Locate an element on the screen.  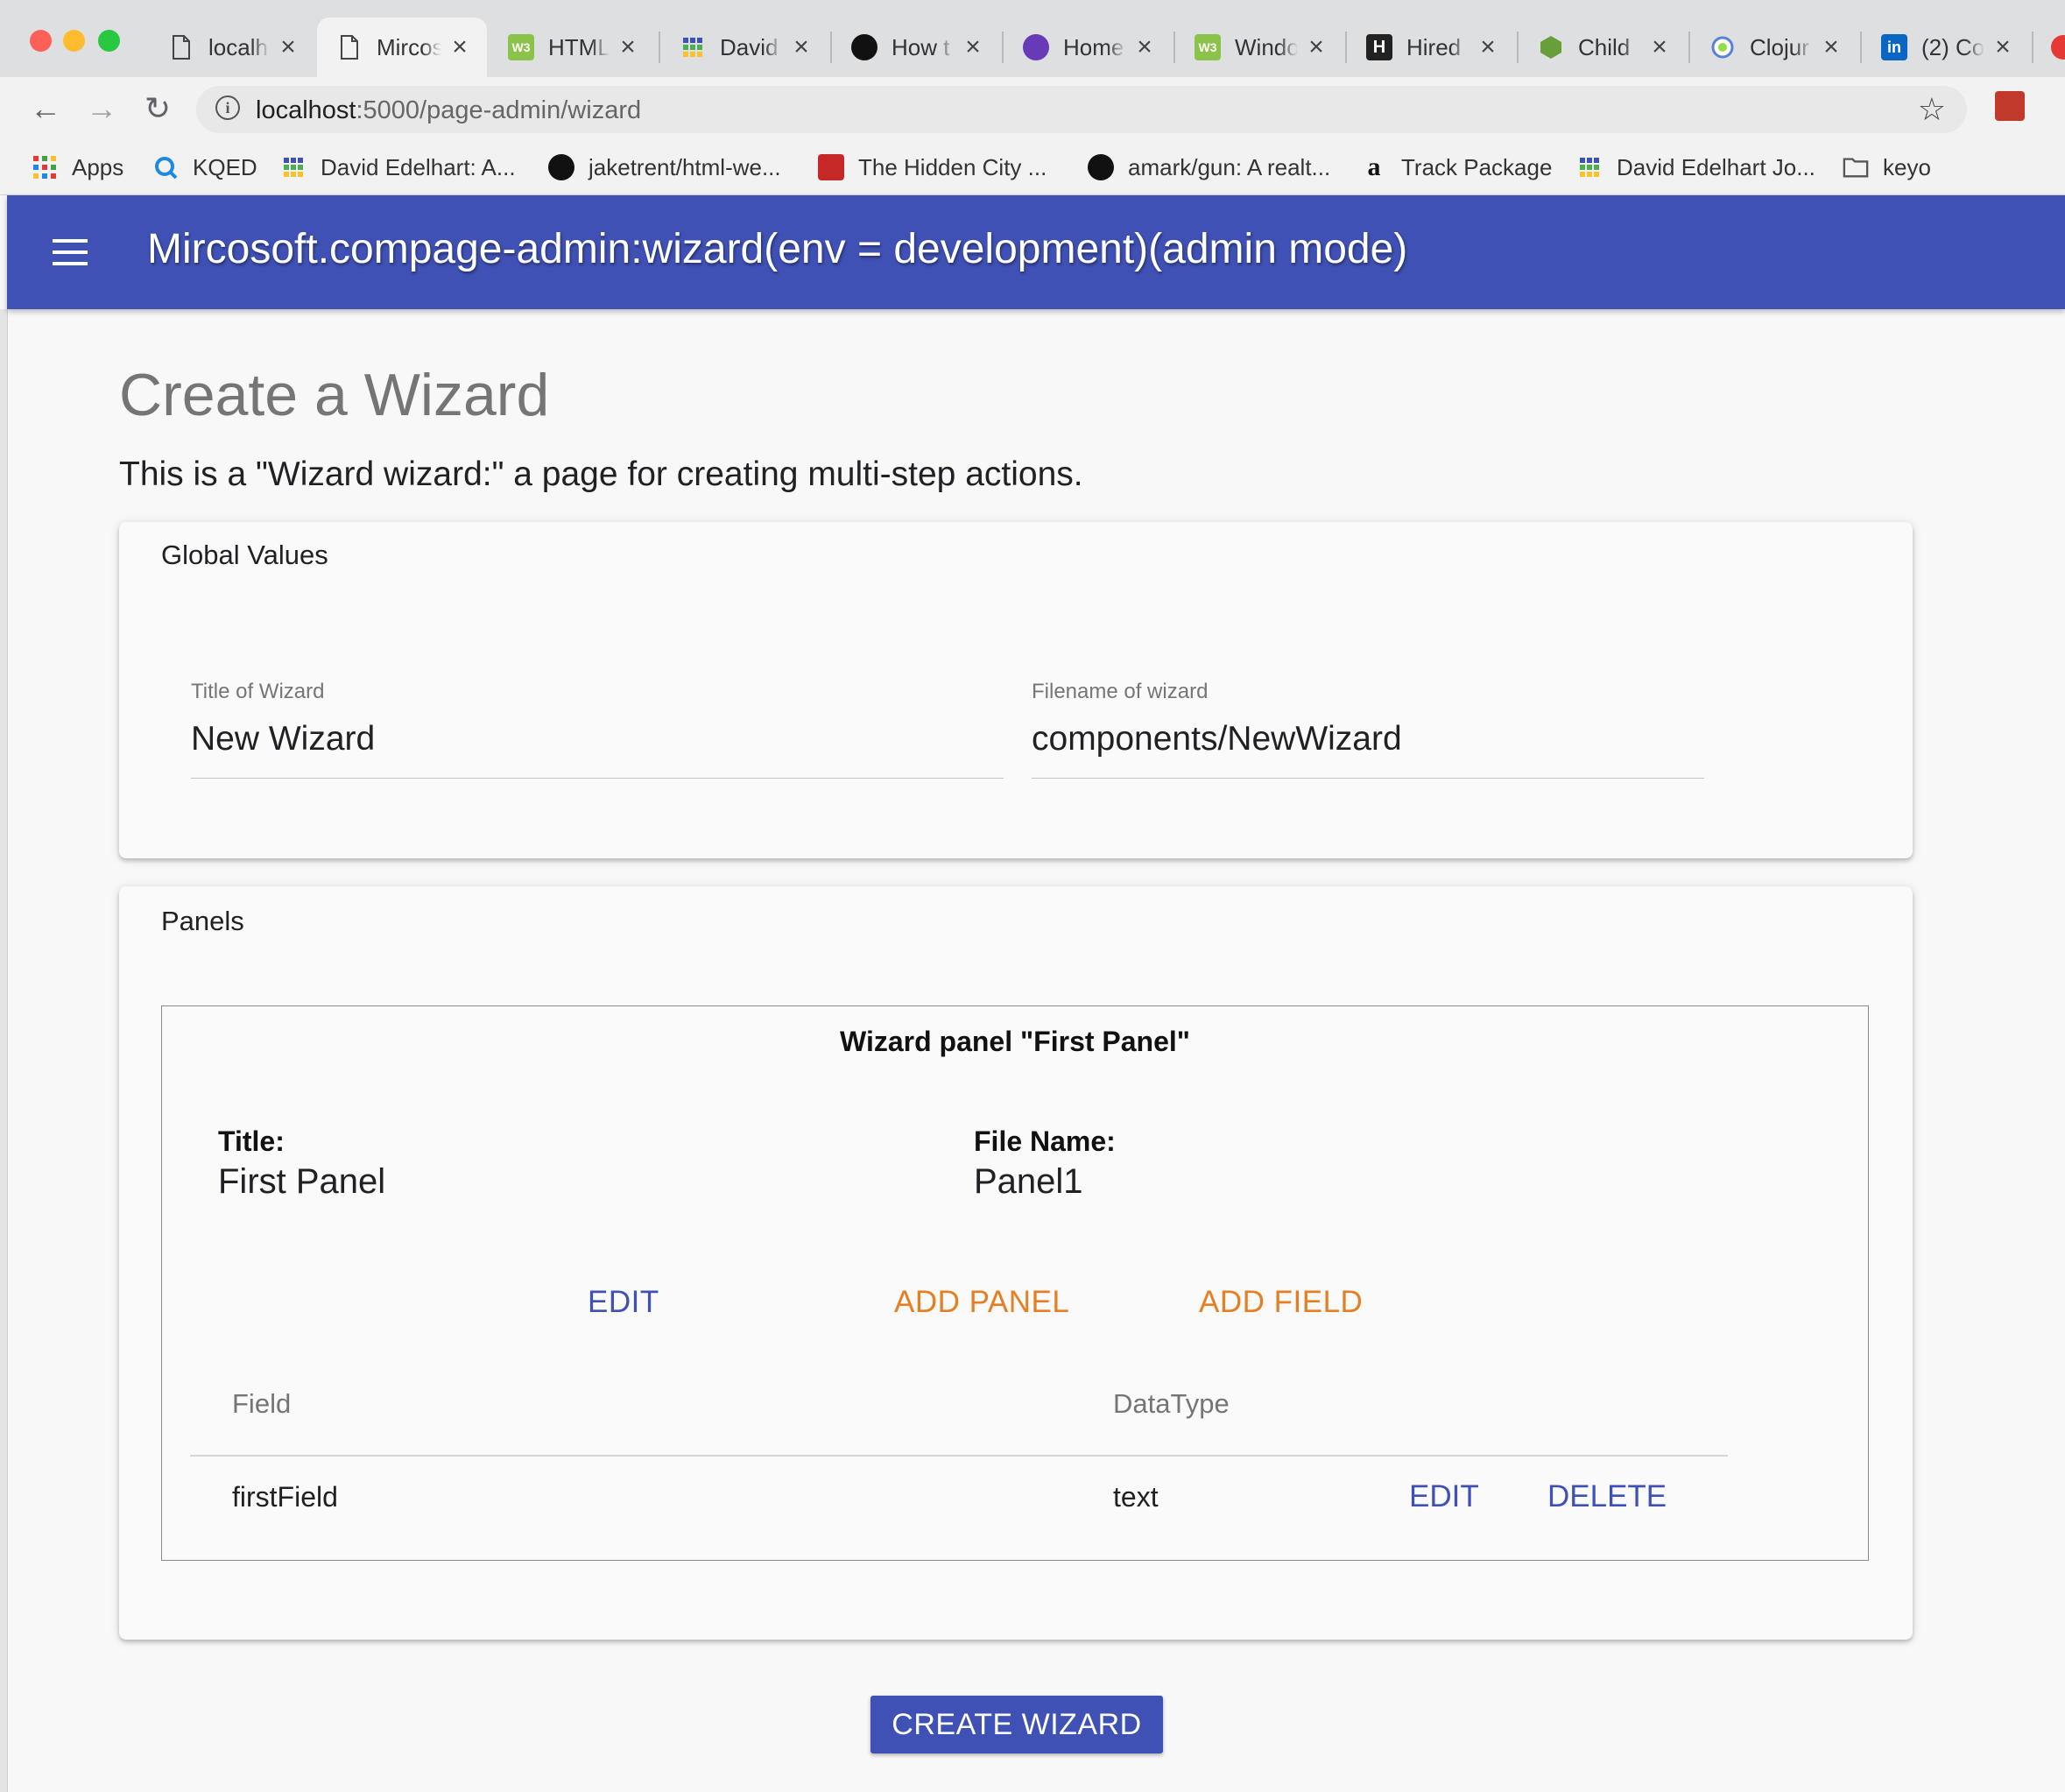
hamburger-menu-icon is located at coordinates (70, 252).